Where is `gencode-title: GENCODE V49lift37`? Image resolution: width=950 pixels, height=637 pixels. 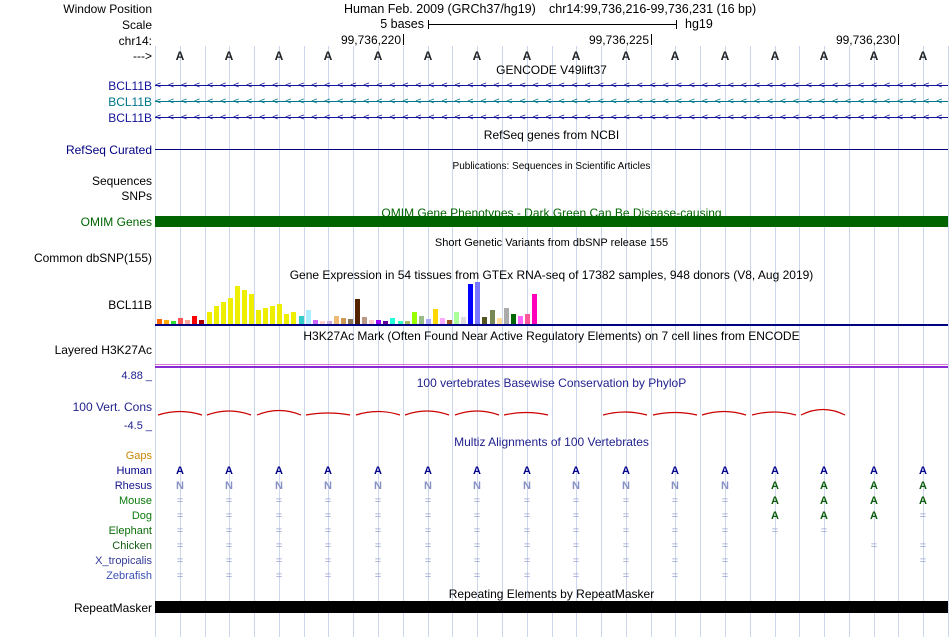
gencode-title: GENCODE V49lift37 is located at coordinates (551, 70).